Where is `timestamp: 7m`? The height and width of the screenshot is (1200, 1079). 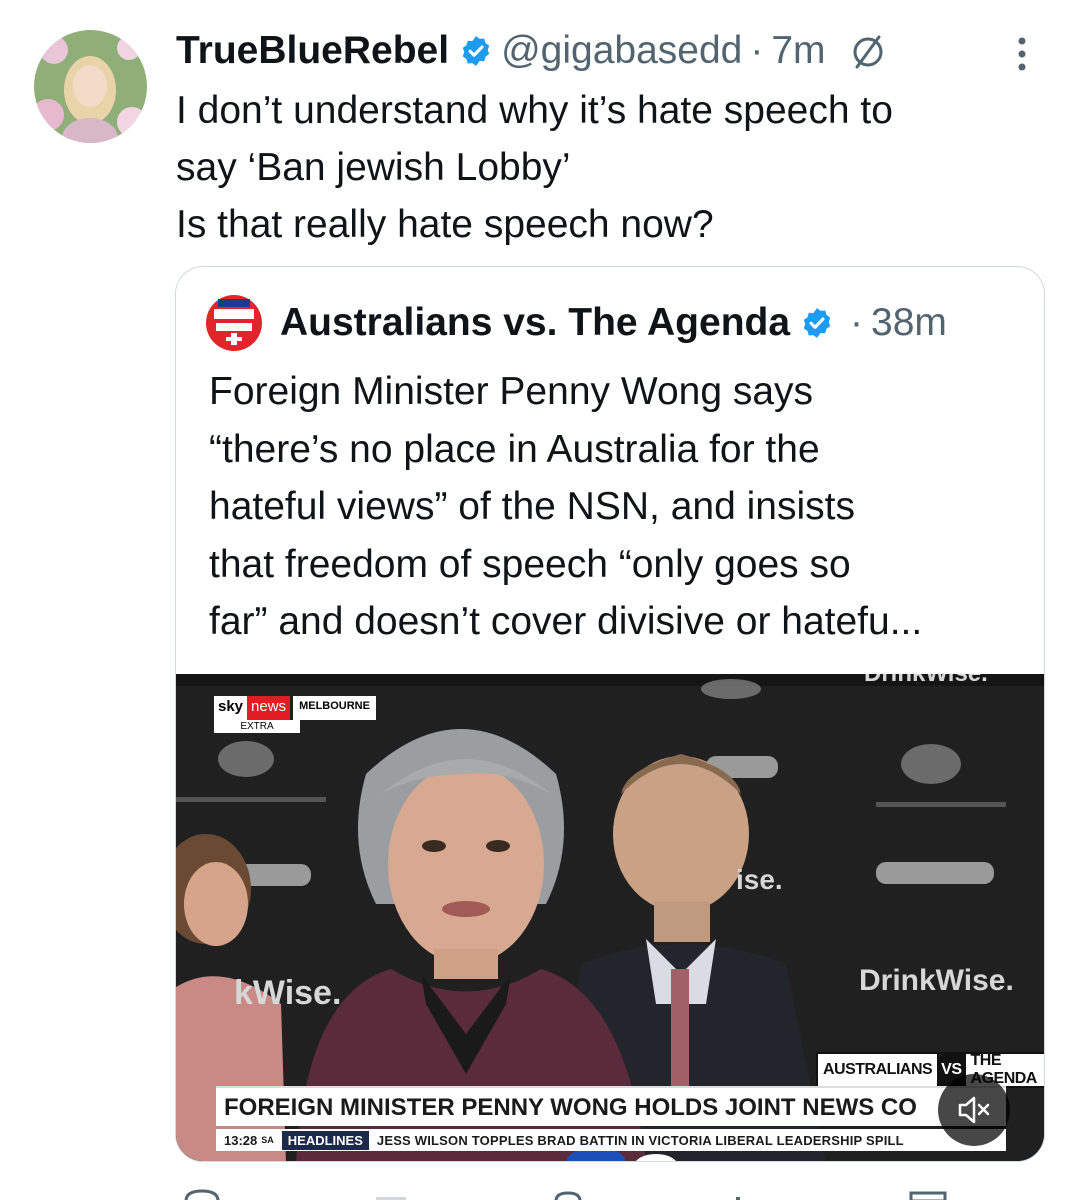 timestamp: 7m is located at coordinates (798, 51).